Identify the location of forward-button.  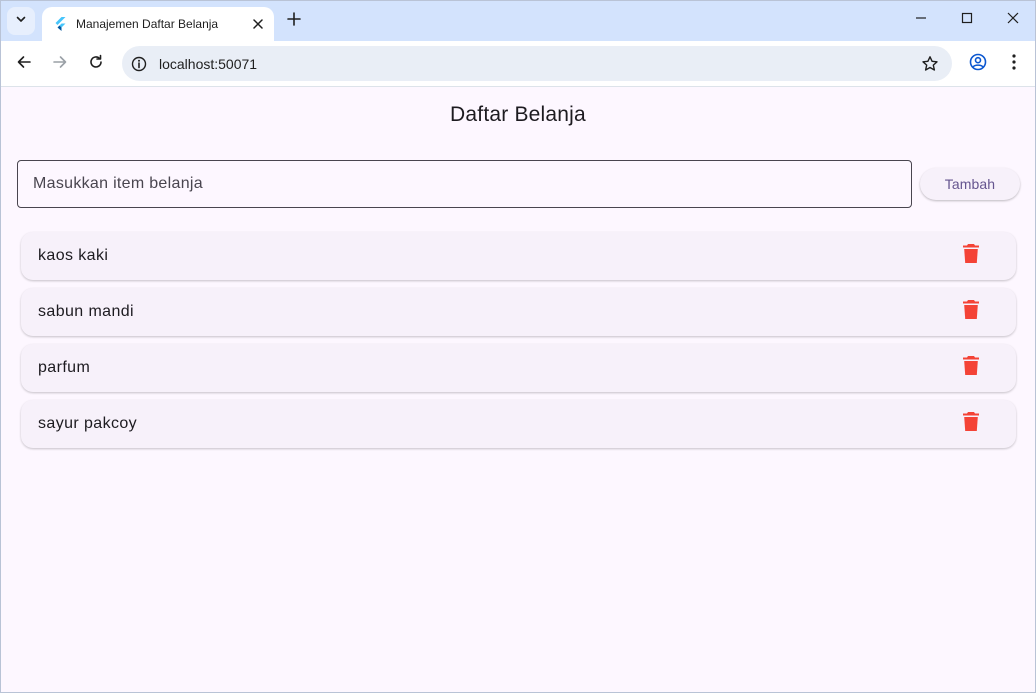
(60, 64).